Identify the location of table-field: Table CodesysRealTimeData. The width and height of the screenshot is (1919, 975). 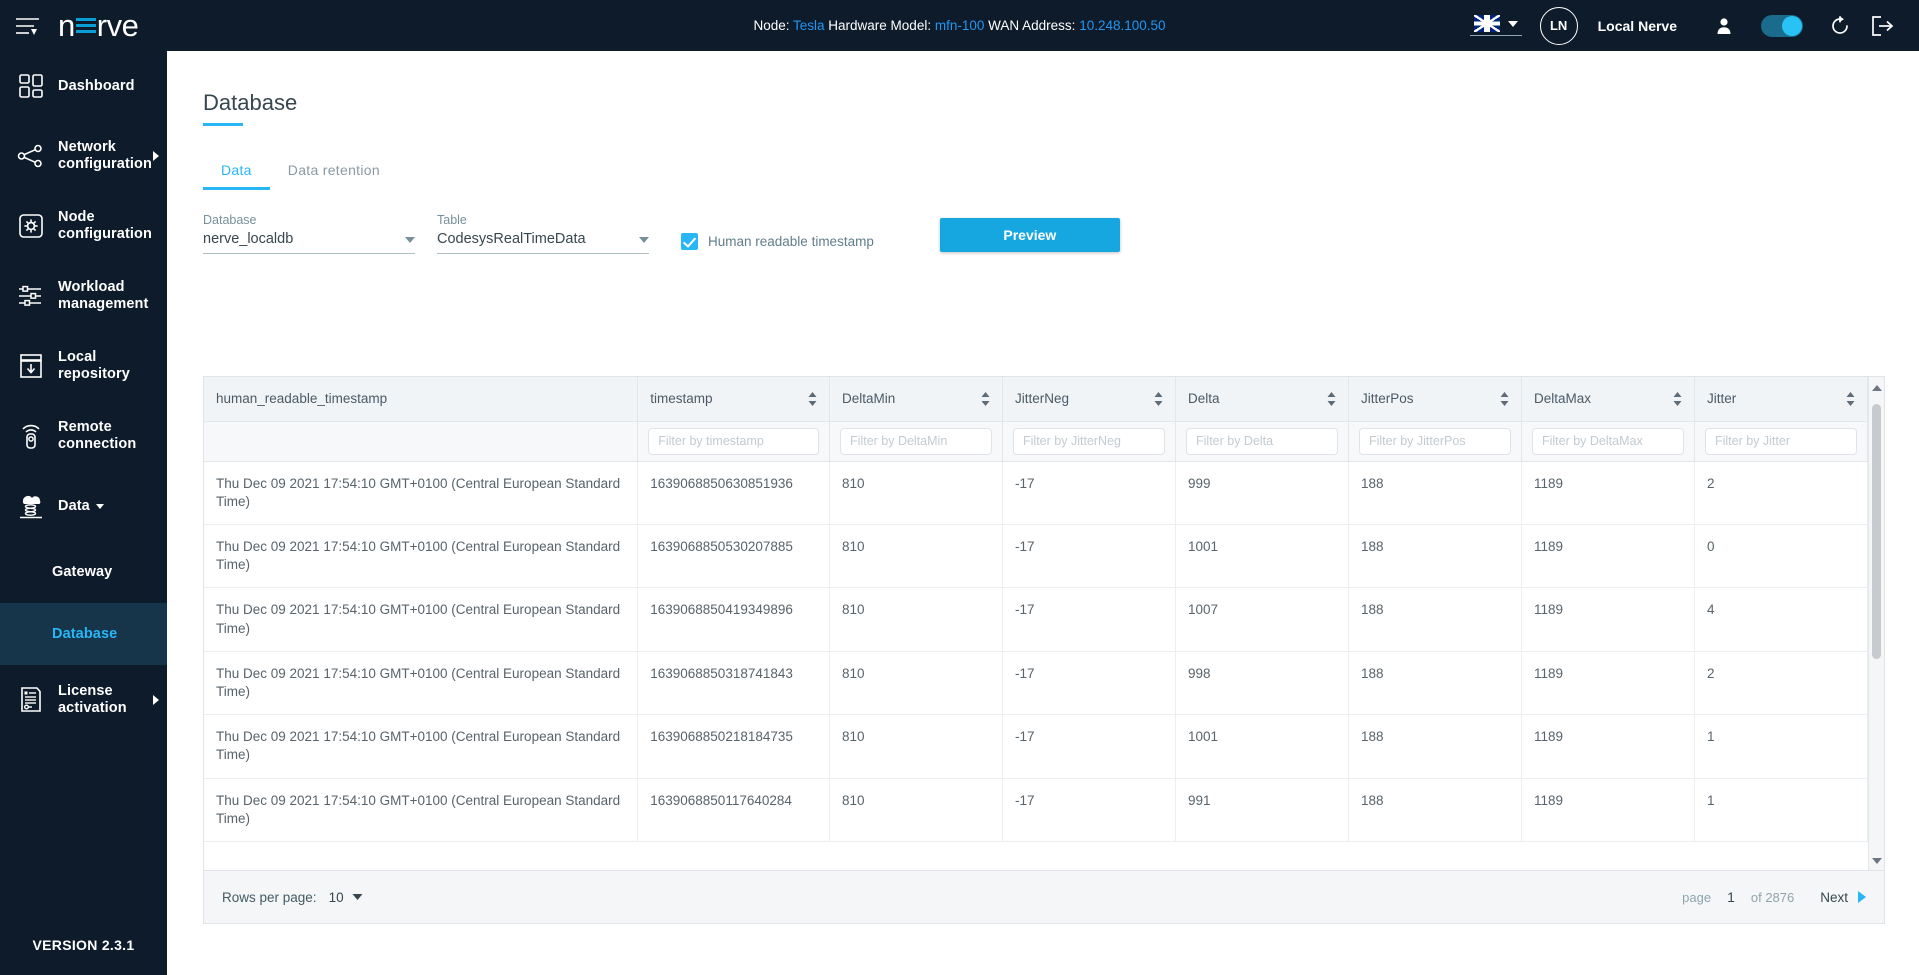
(543, 233).